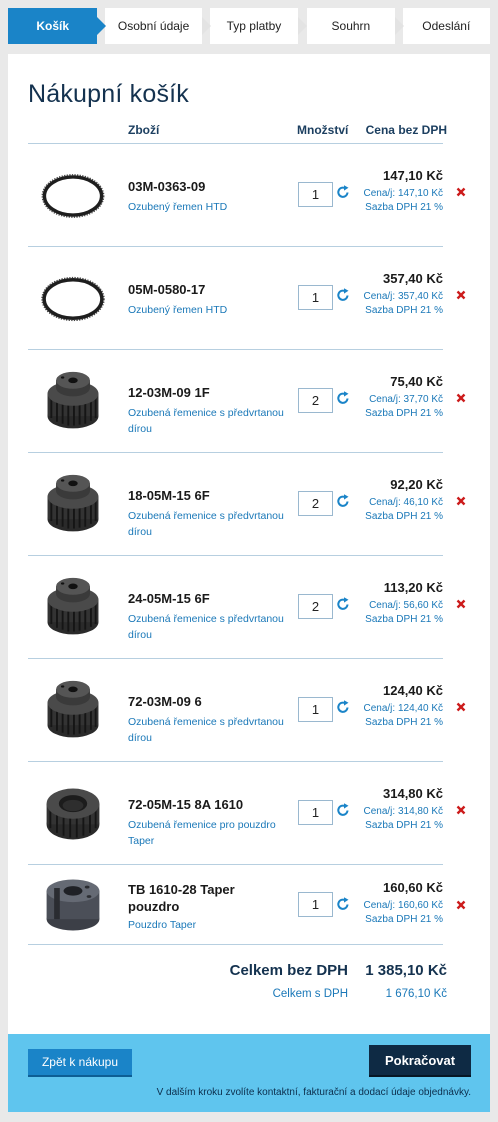  What do you see at coordinates (351, 26) in the screenshot?
I see `step-label: Souhrn` at bounding box center [351, 26].